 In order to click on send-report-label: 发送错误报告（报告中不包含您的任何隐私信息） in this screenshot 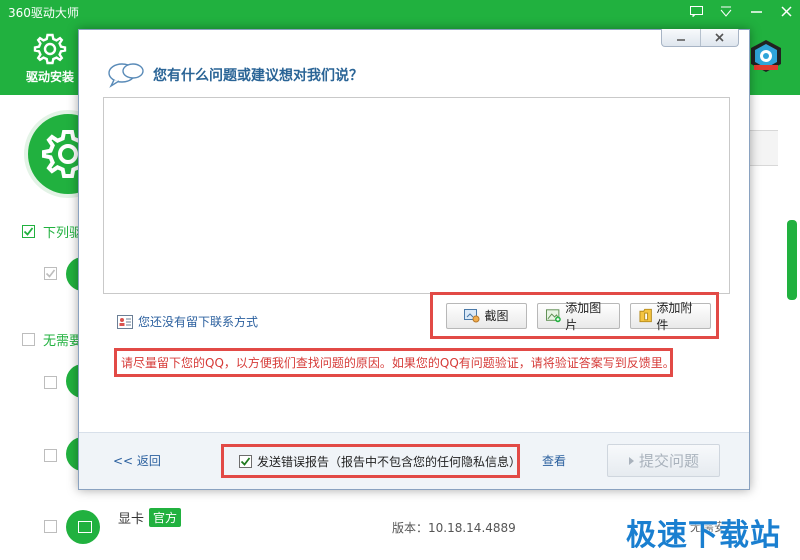, I will do `click(389, 461)`.